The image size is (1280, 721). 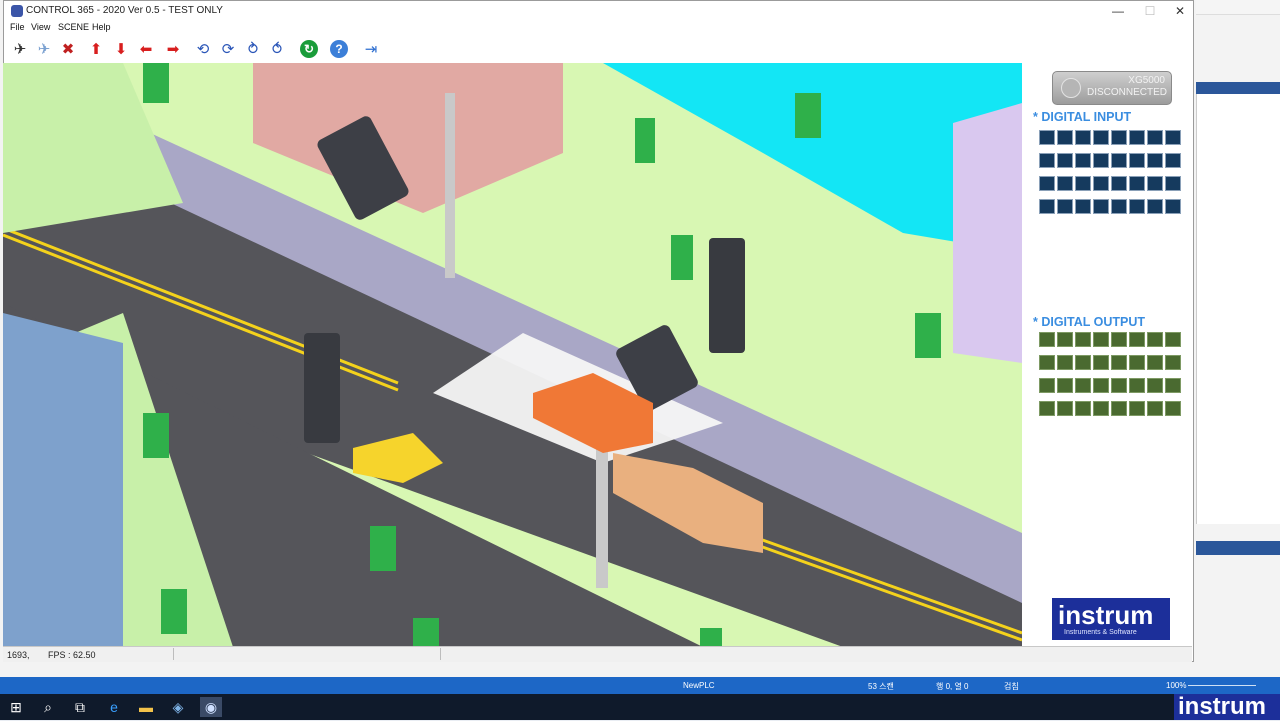 I want to click on rotate-right-icon: ⟳, so click(x=228, y=49).